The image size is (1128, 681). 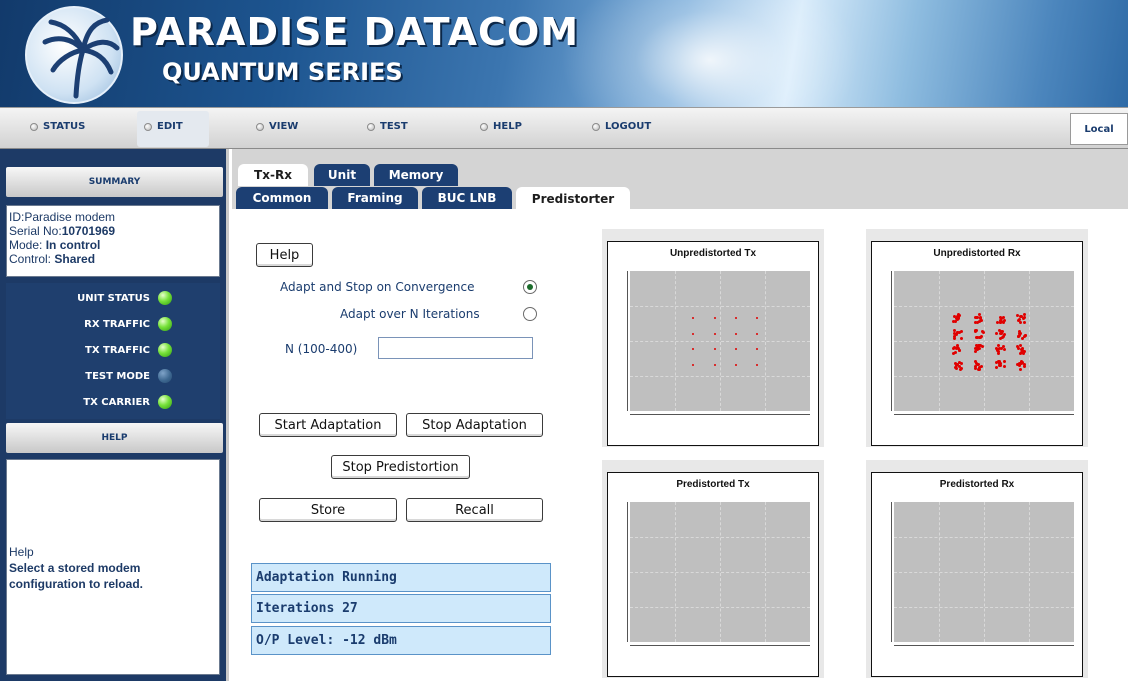 What do you see at coordinates (530, 287) in the screenshot?
I see `adapt-stop-radio` at bounding box center [530, 287].